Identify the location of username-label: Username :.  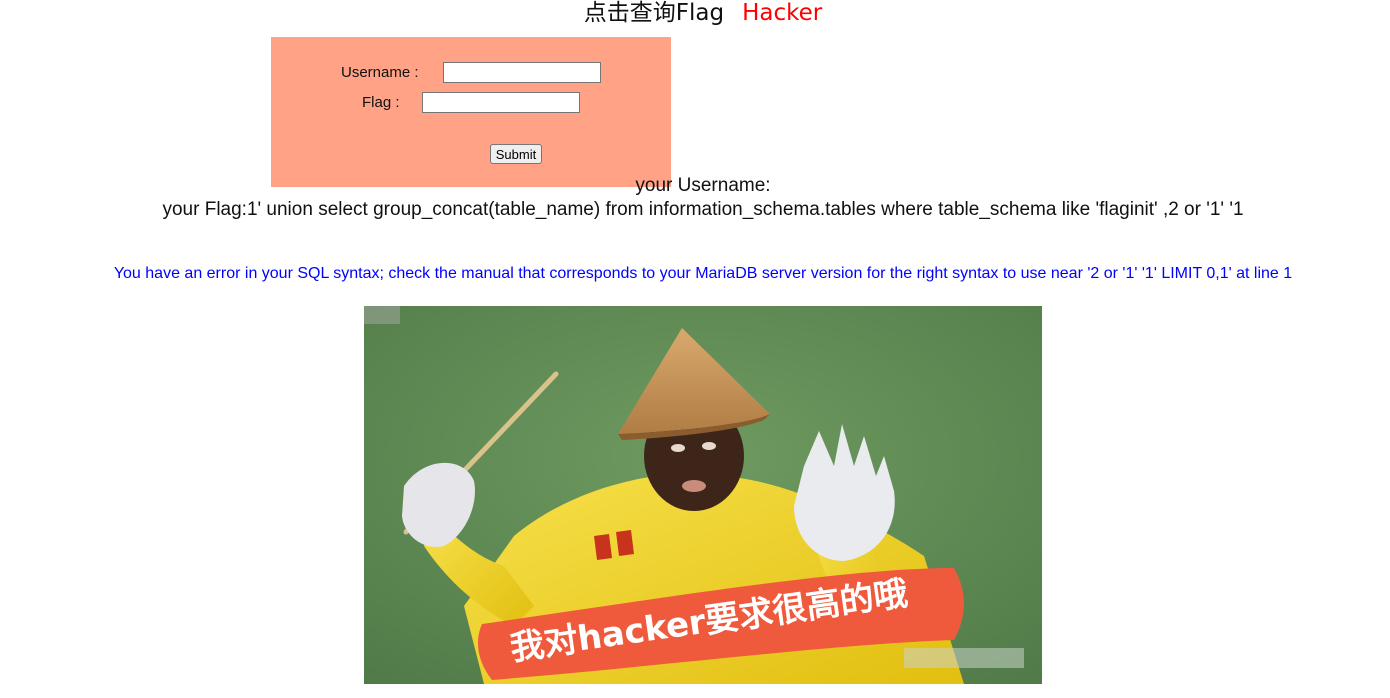
(380, 72).